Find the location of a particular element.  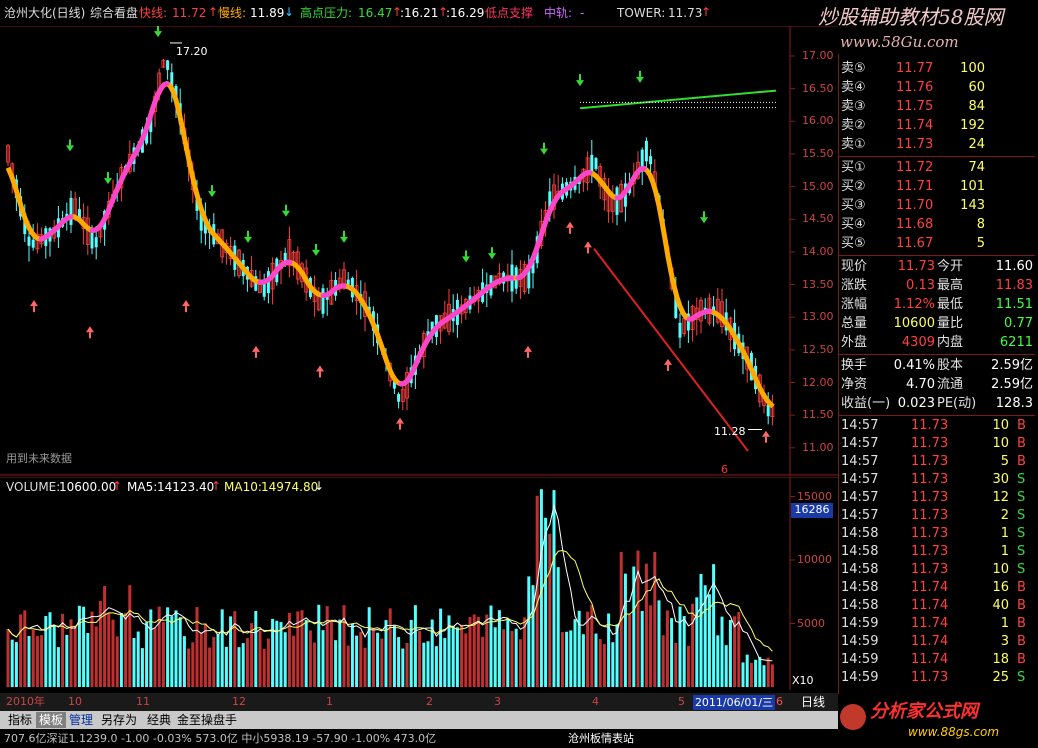

tab-0: 指标 is located at coordinates (20, 720).